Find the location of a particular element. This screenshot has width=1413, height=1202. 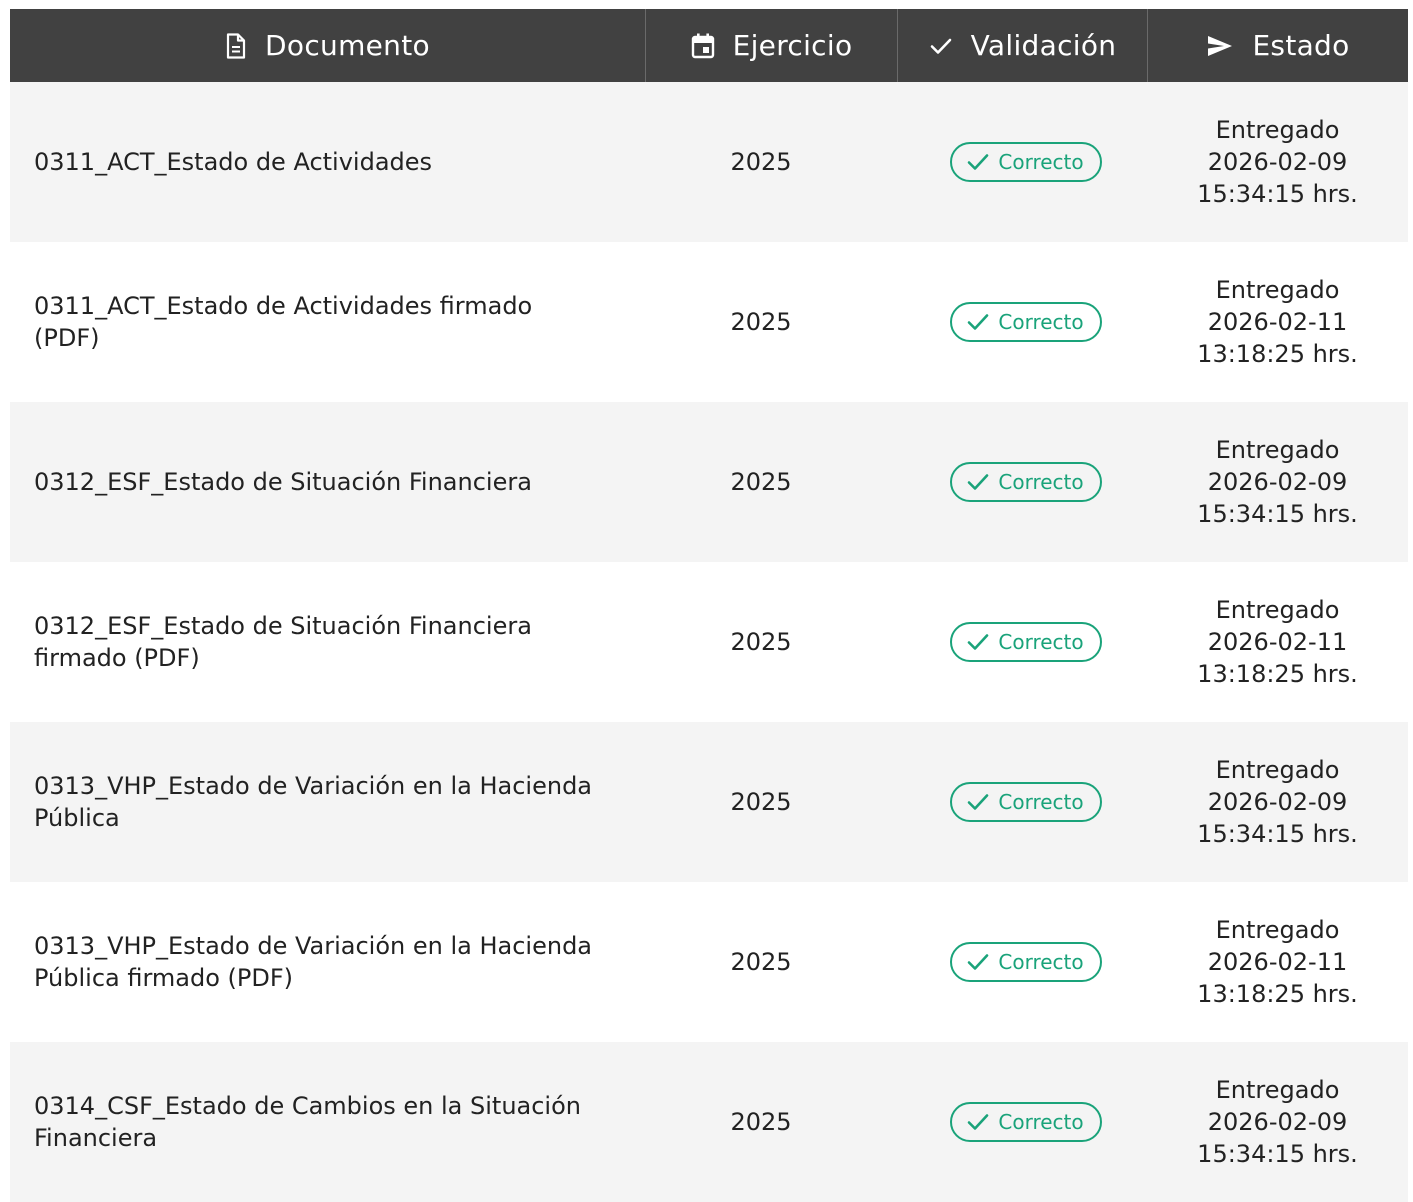

table-header: Documento Ejercicio Validación Estado is located at coordinates (709, 45).